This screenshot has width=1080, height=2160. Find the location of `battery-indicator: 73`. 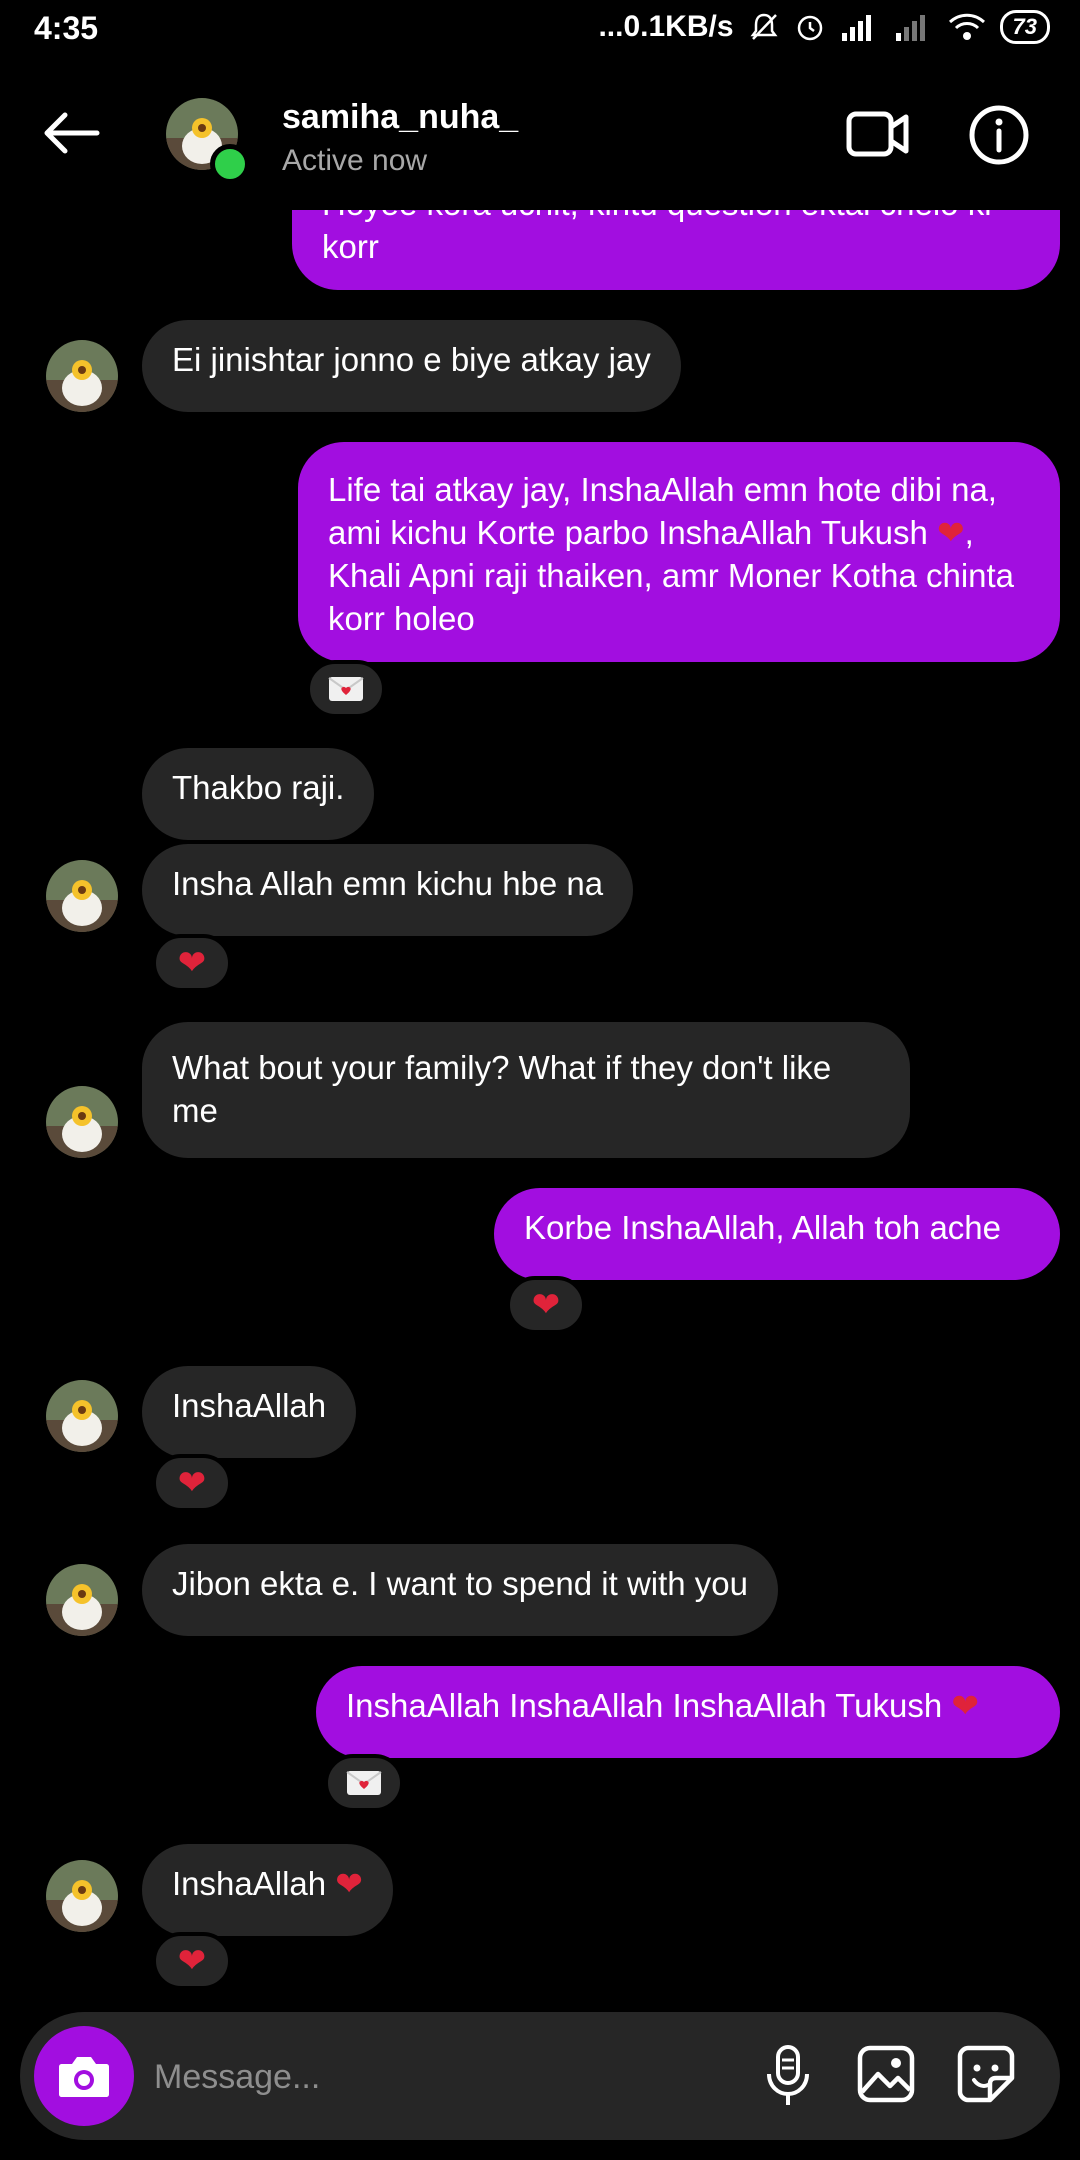

battery-indicator: 73 is located at coordinates (1024, 27).